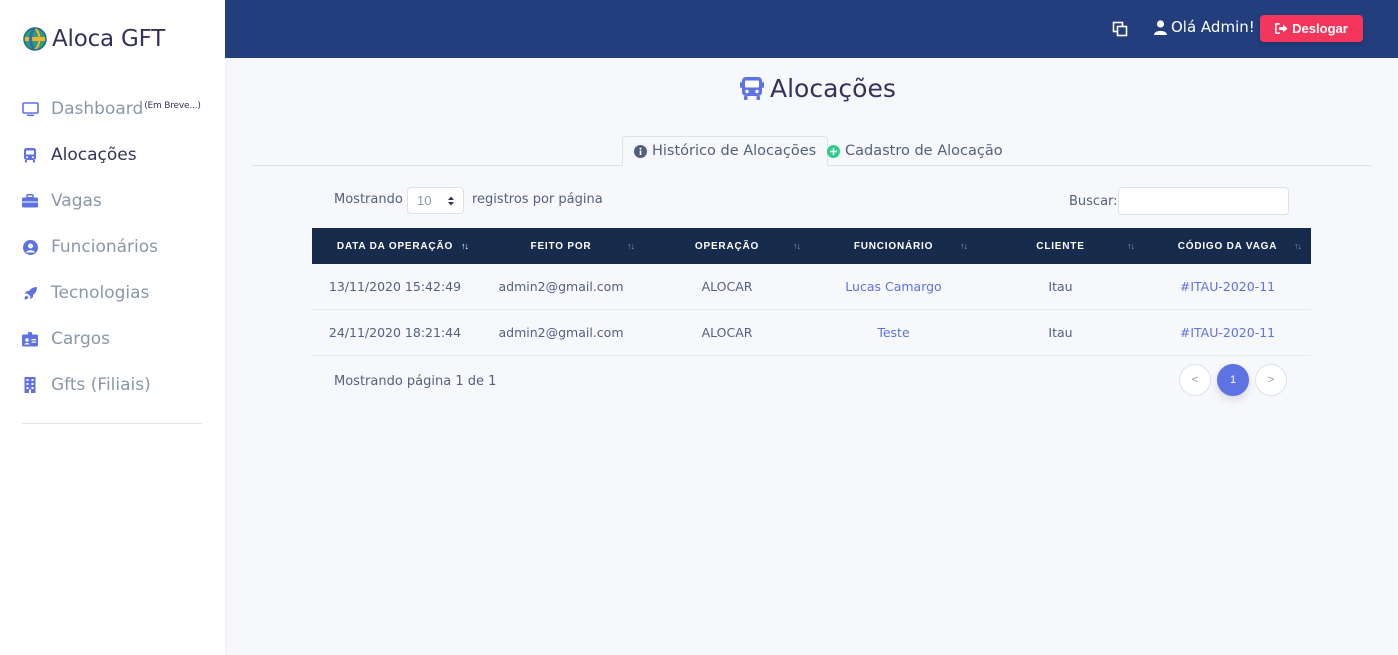 This screenshot has height=655, width=1398. I want to click on sidebar-item-label: Vagas, so click(76, 201).